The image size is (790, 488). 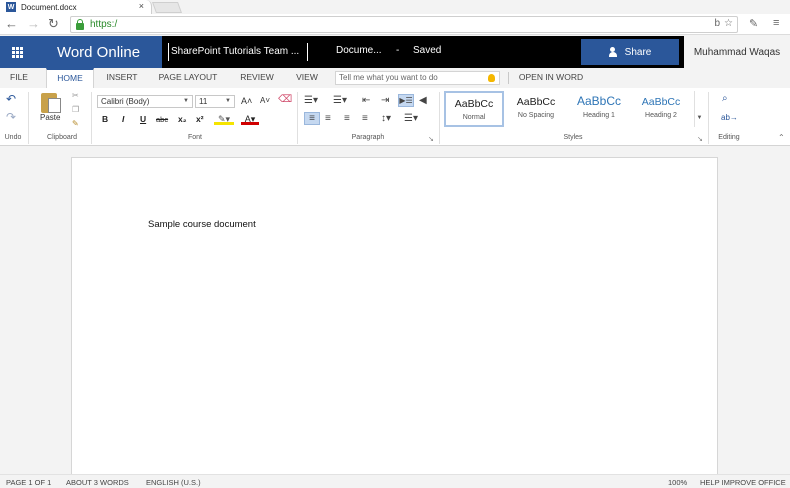 What do you see at coordinates (743, 482) in the screenshot?
I see `help-improve-office-link: HELP IMPROVE OFFICE` at bounding box center [743, 482].